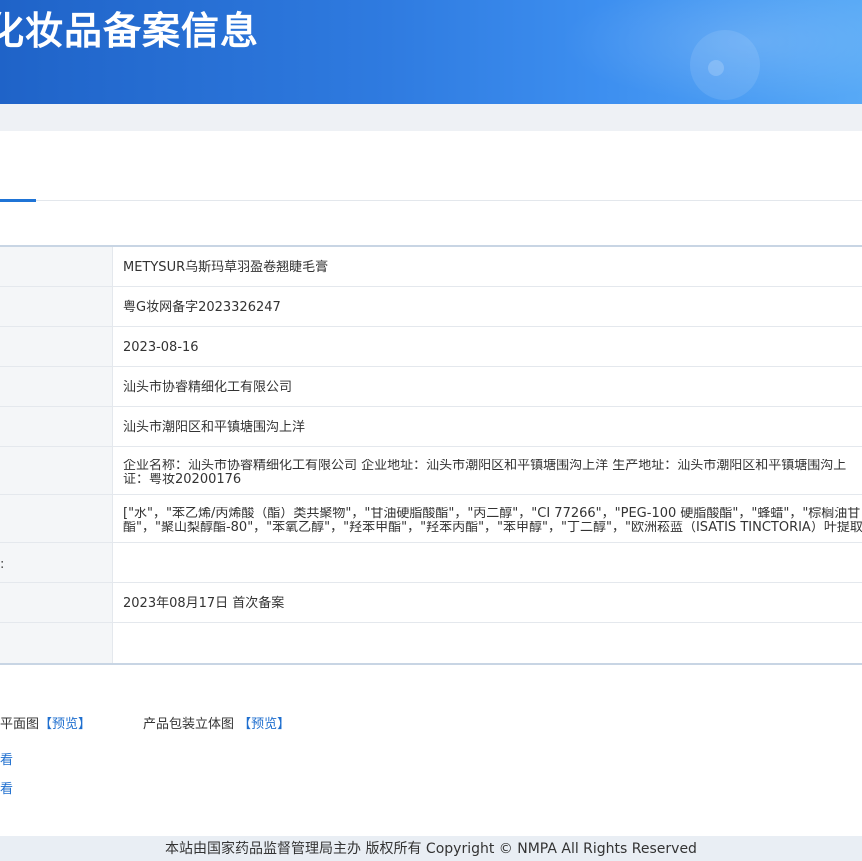  What do you see at coordinates (161, 347) in the screenshot?
I see `record-date-value: 2023-08-16` at bounding box center [161, 347].